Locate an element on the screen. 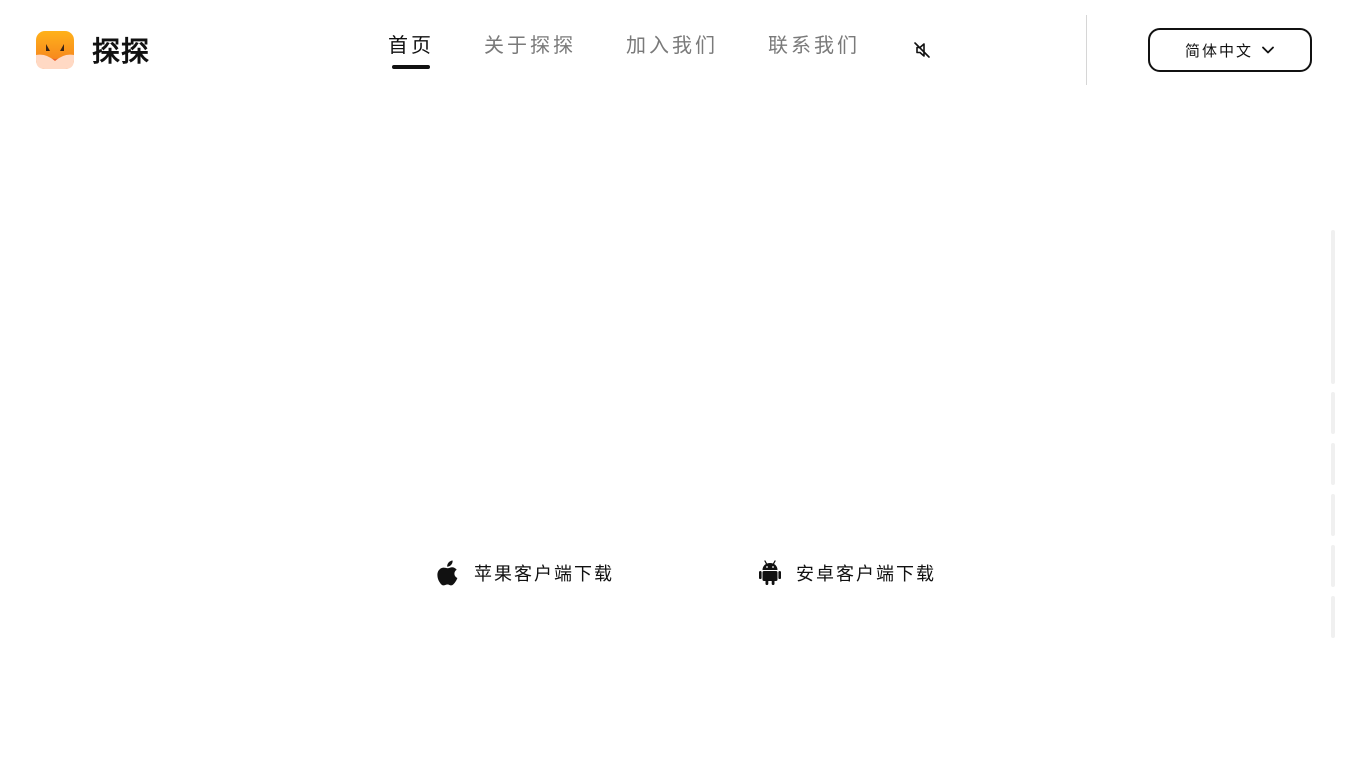 The image size is (1366, 768). speaker-muted-icon is located at coordinates (922, 50).